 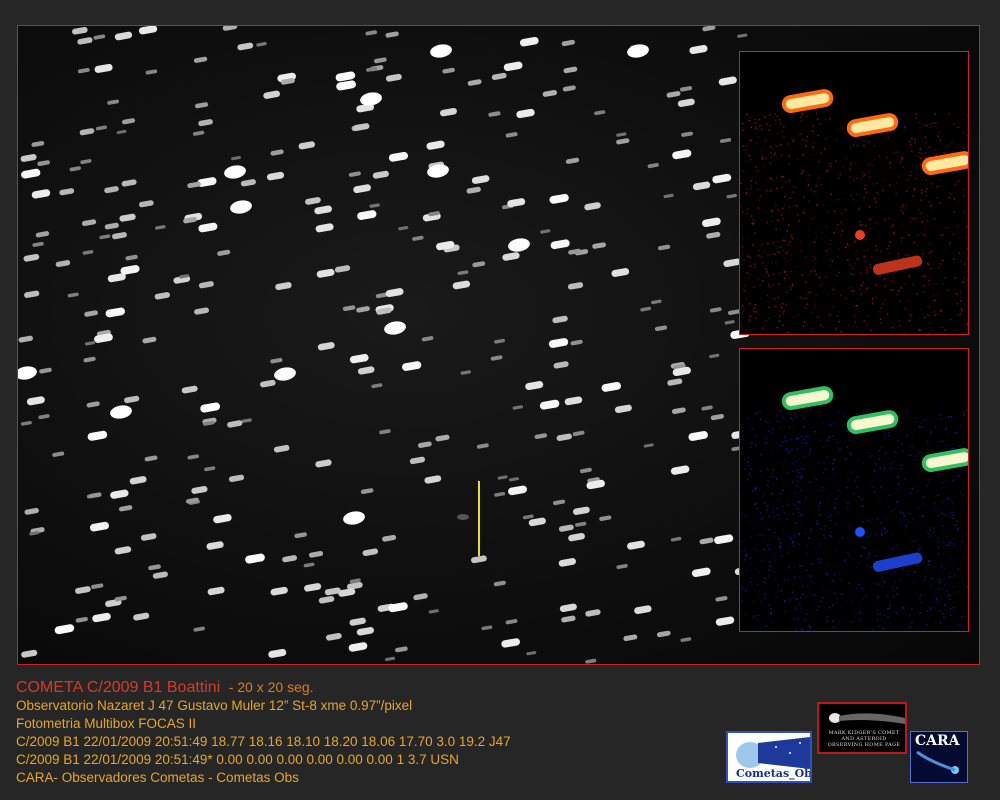 What do you see at coordinates (769, 757) in the screenshot?
I see `cometas-obs-logo: Cometas_Obs` at bounding box center [769, 757].